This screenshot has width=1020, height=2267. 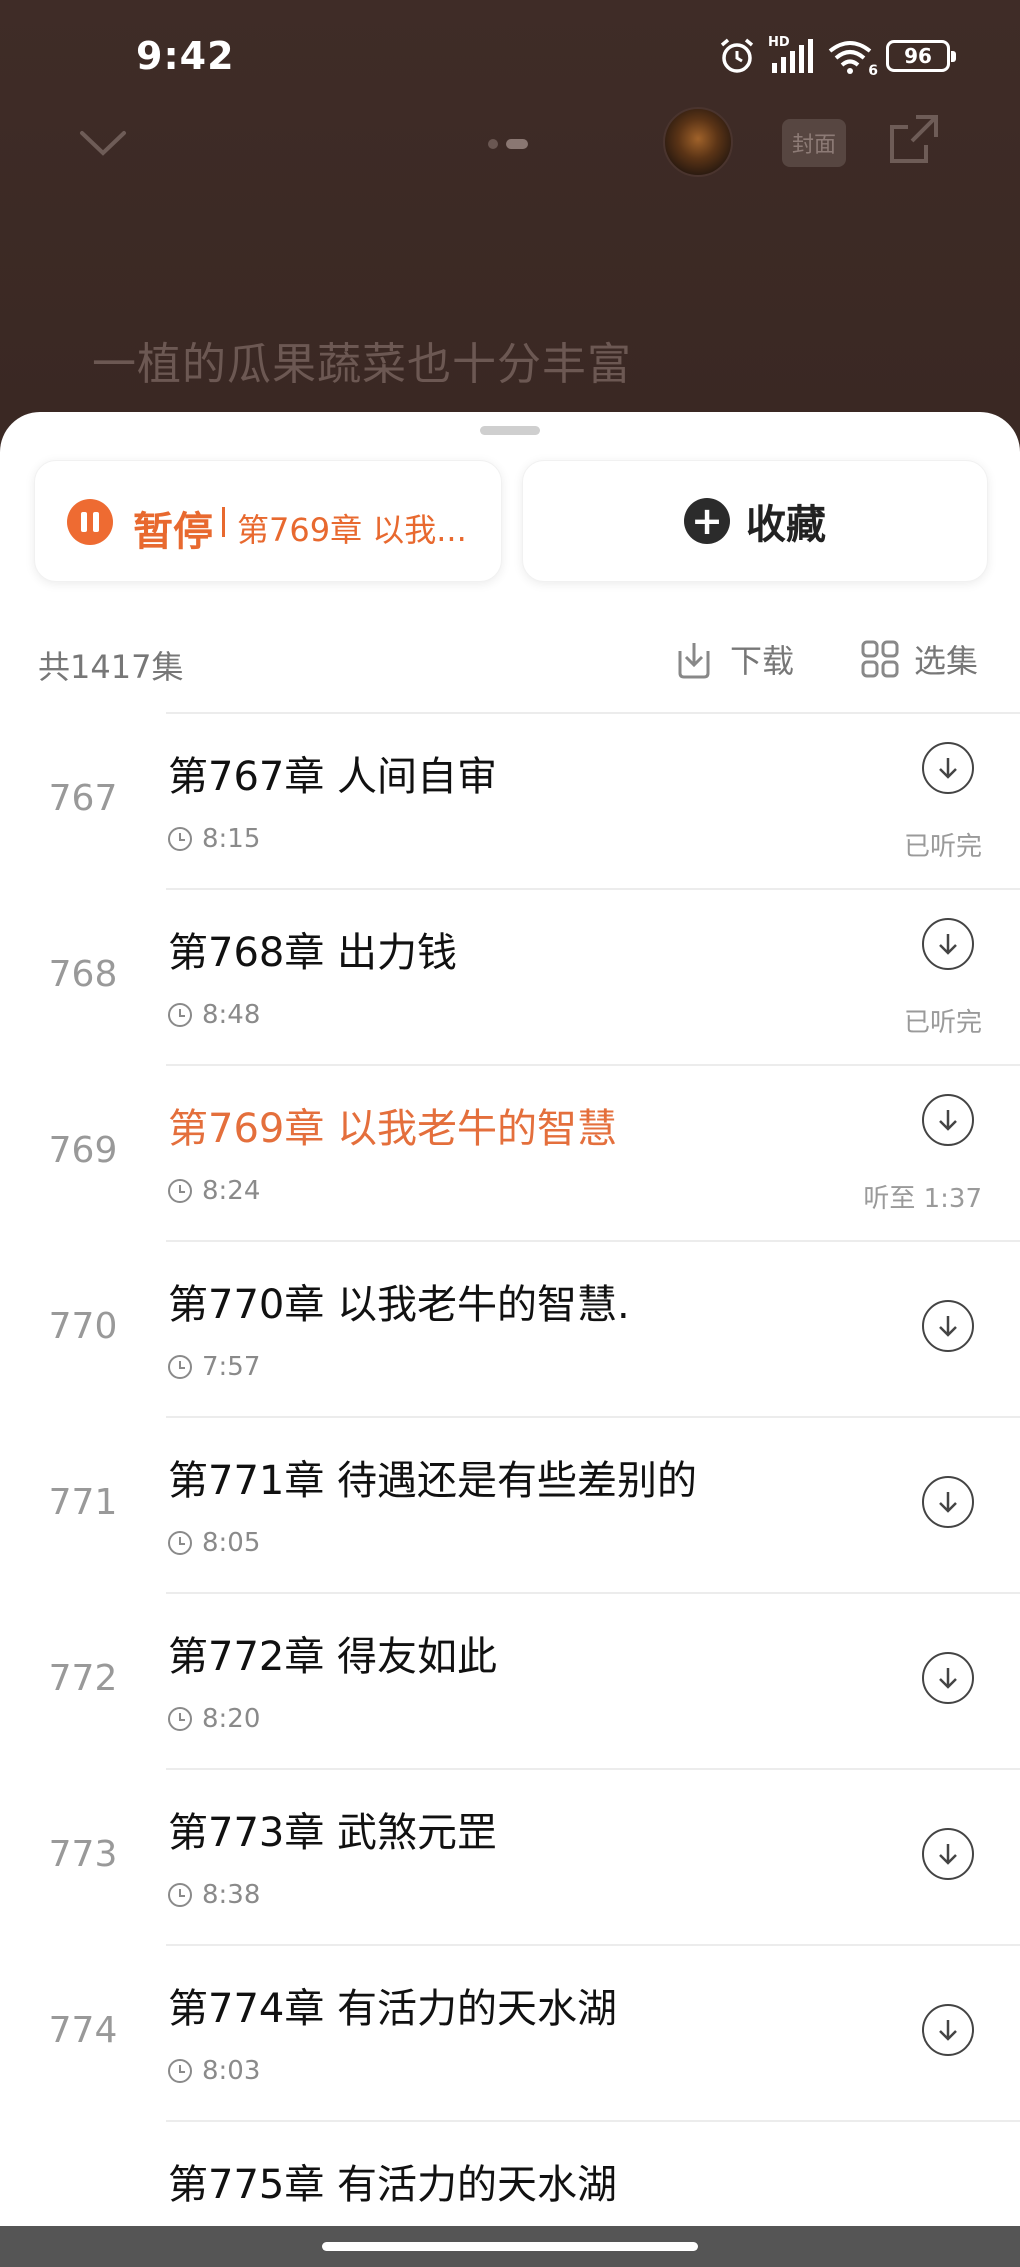 What do you see at coordinates (231, 1895) in the screenshot?
I see `duration-text: 8:38` at bounding box center [231, 1895].